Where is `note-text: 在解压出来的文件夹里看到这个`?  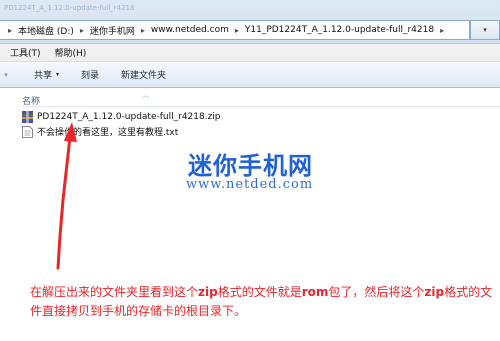
note-text: 在解压出来的文件夹里看到这个 is located at coordinates (114, 292).